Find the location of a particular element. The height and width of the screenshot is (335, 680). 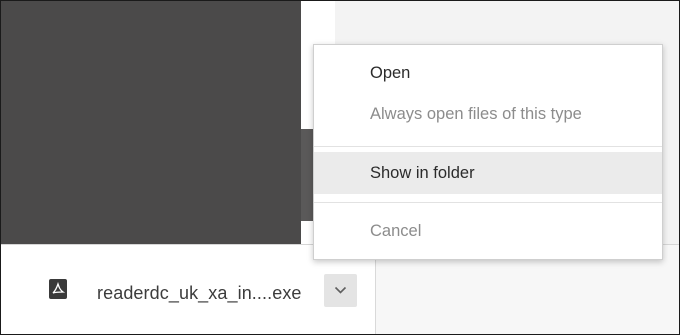

menu-item-always-open: Always open files of this type is located at coordinates (488, 115).